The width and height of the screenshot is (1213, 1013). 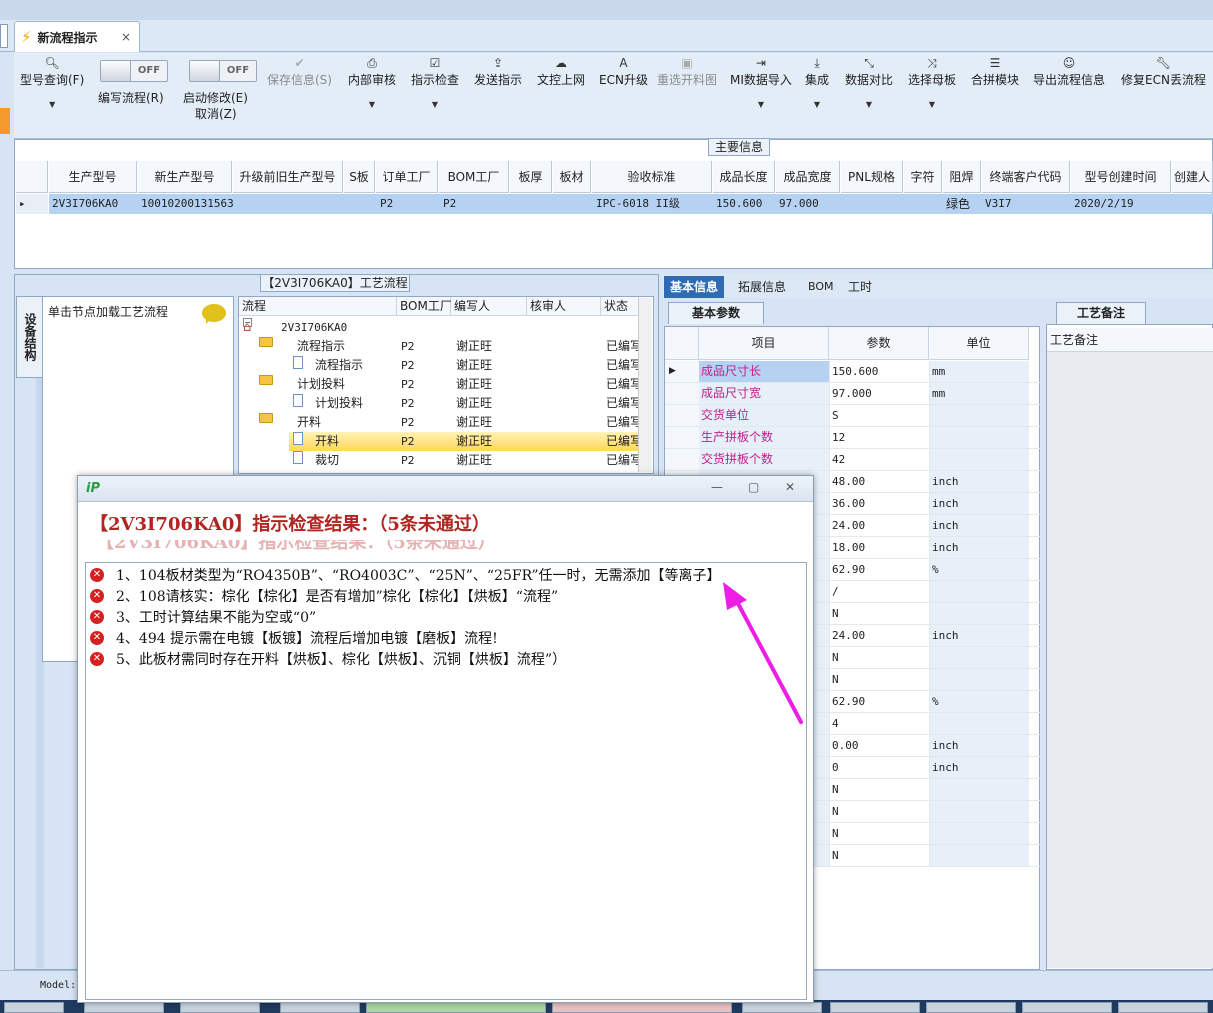 I want to click on table-cell: 97.000, so click(x=808, y=204).